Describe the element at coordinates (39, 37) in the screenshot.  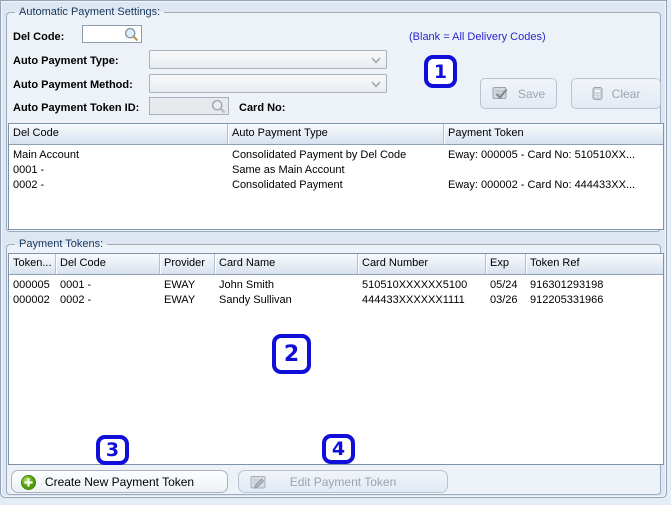
I see `del-code-label: Del Code:` at that location.